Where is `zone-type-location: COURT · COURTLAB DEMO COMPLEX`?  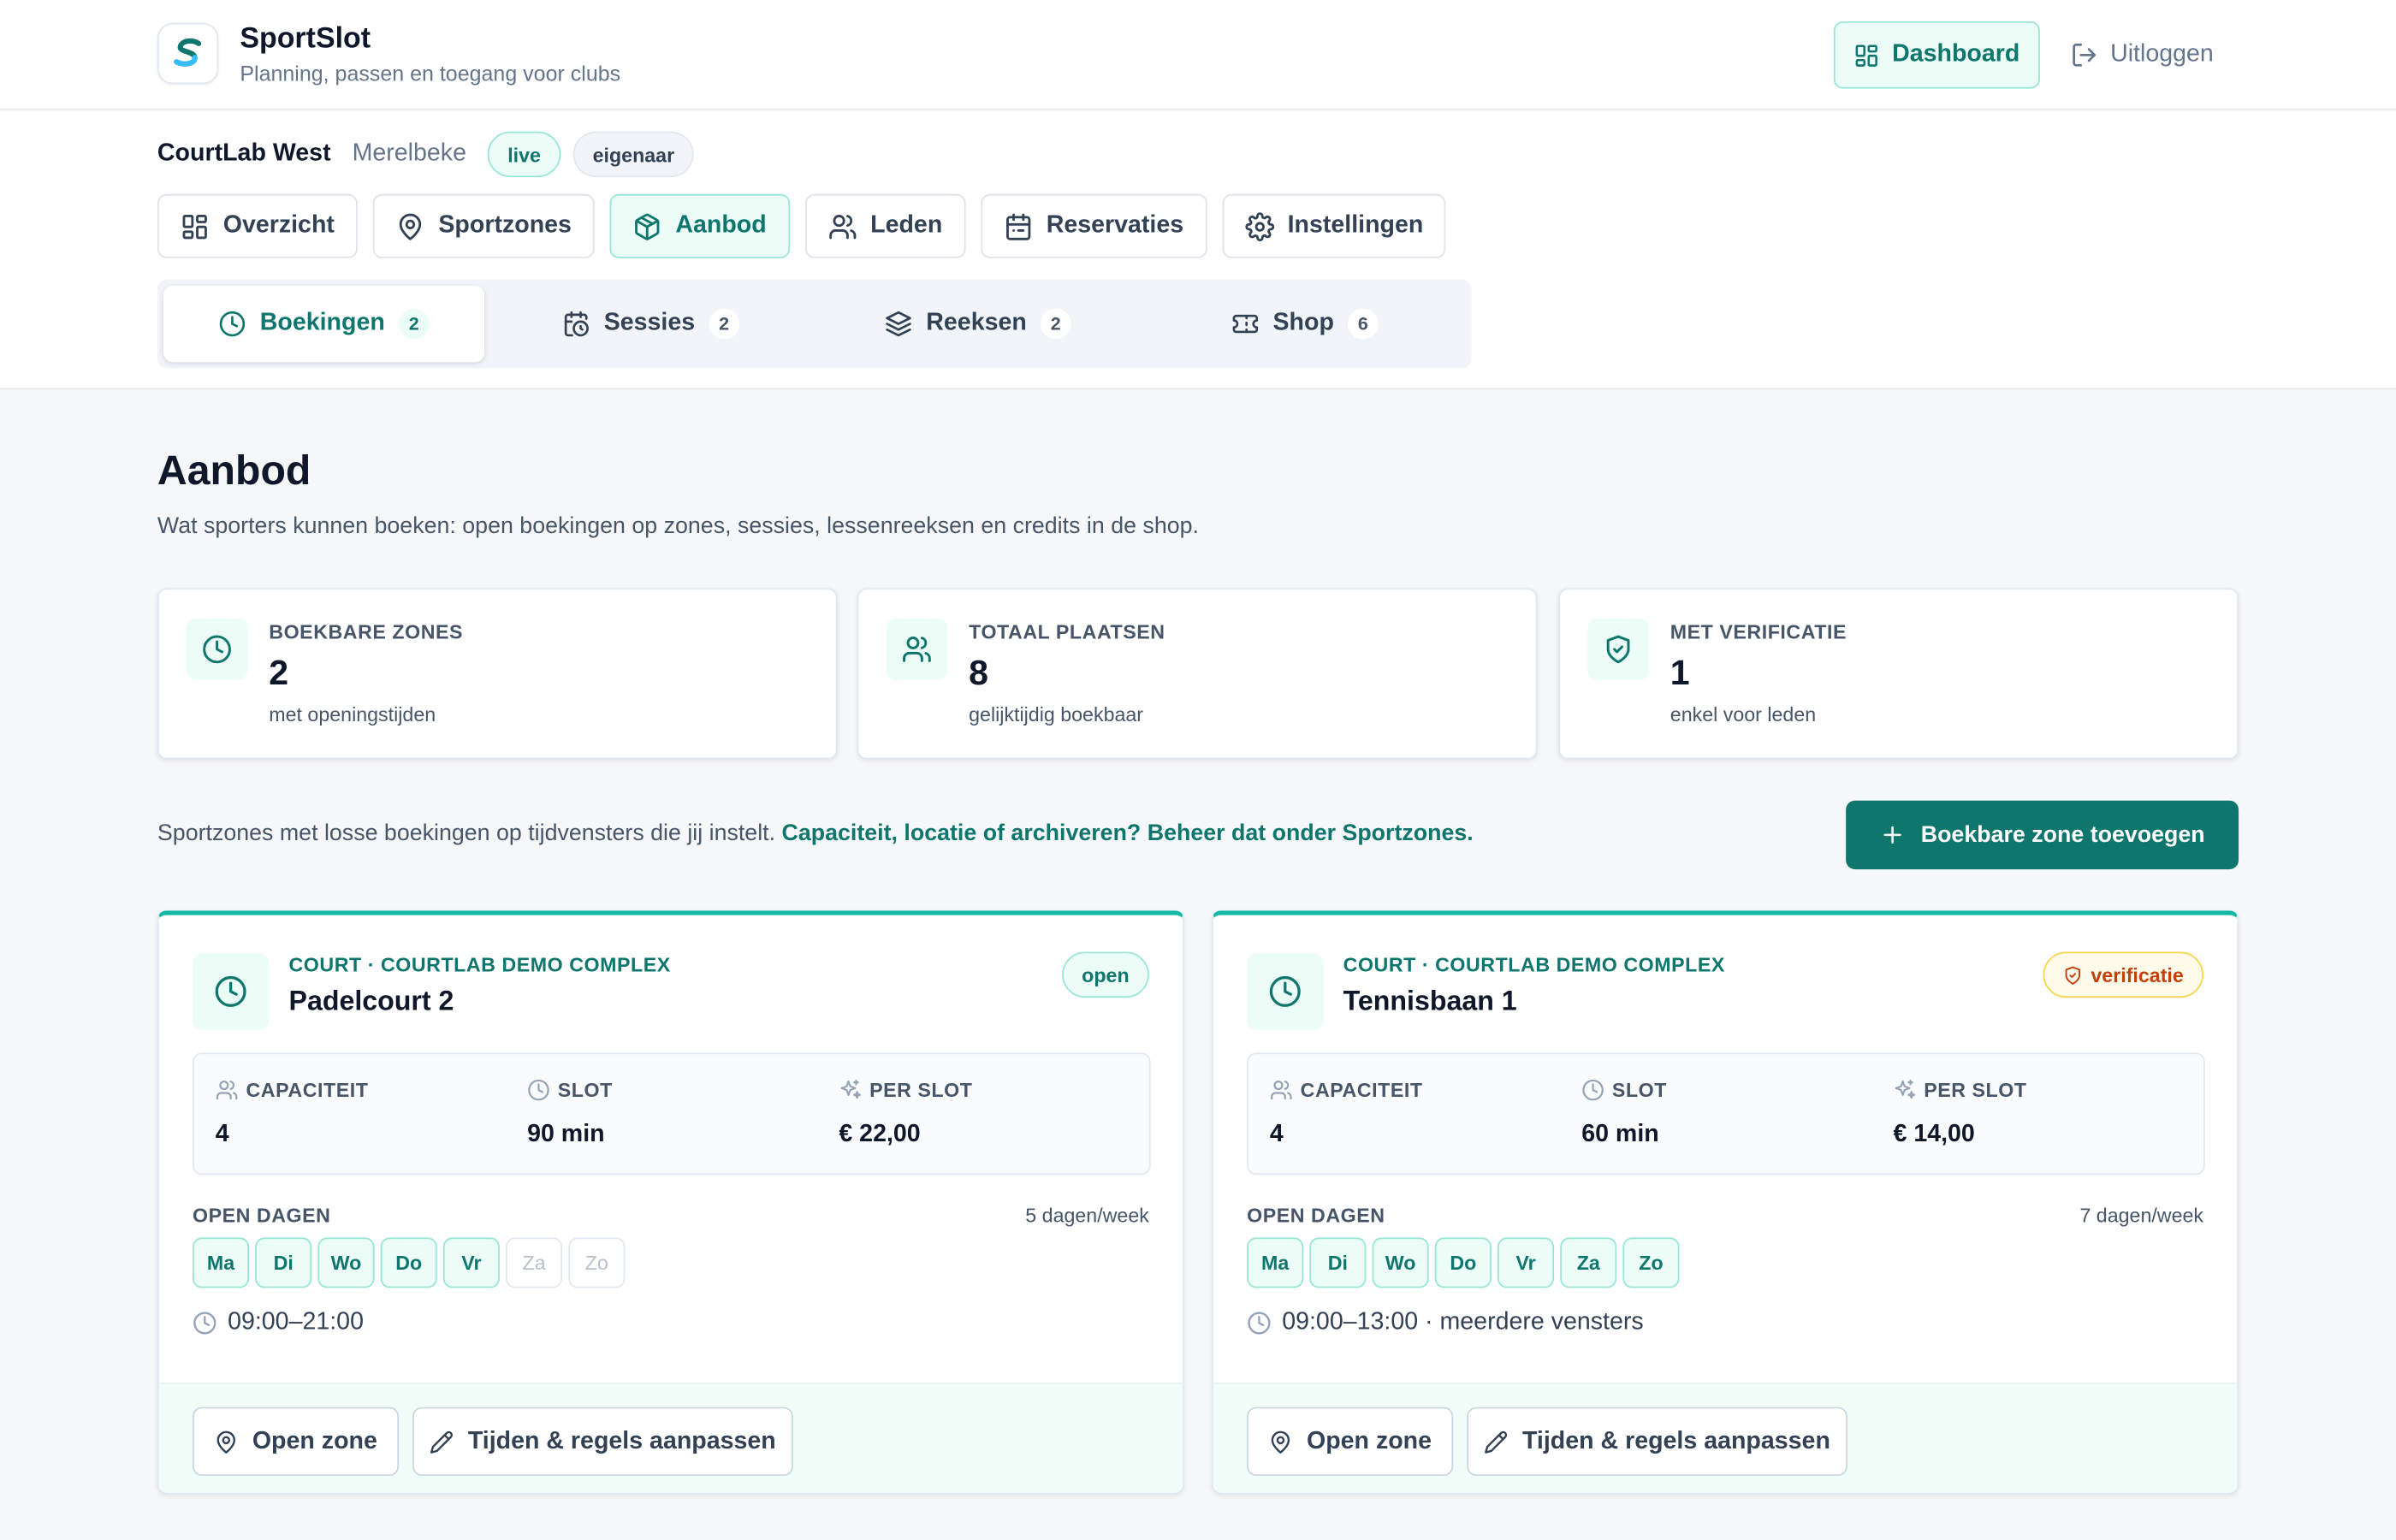
zone-type-location: COURT · COURTLAB DEMO COMPLEX is located at coordinates (480, 965).